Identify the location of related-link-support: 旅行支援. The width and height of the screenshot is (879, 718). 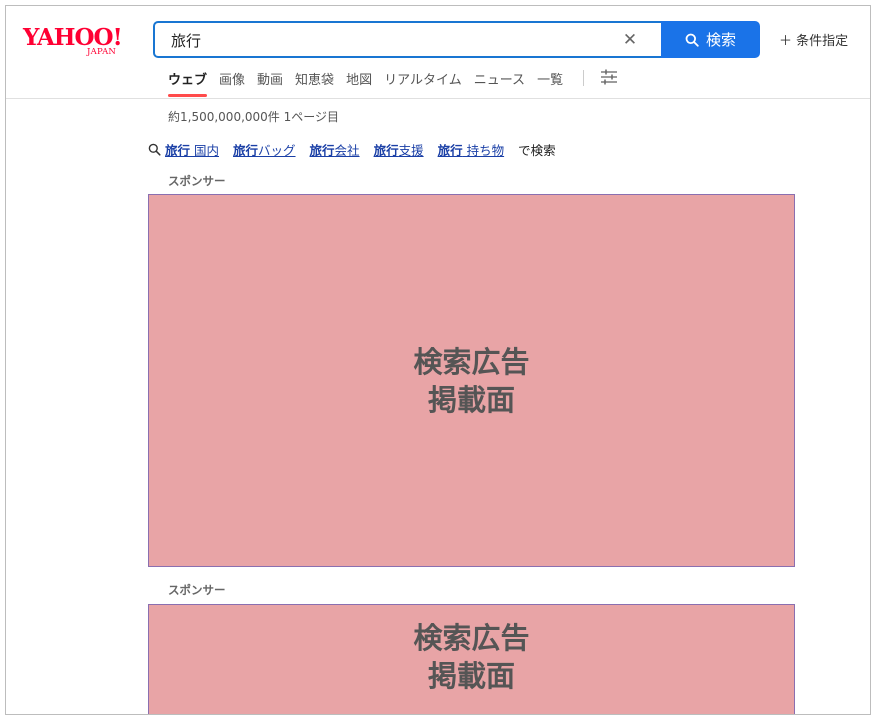
(399, 149).